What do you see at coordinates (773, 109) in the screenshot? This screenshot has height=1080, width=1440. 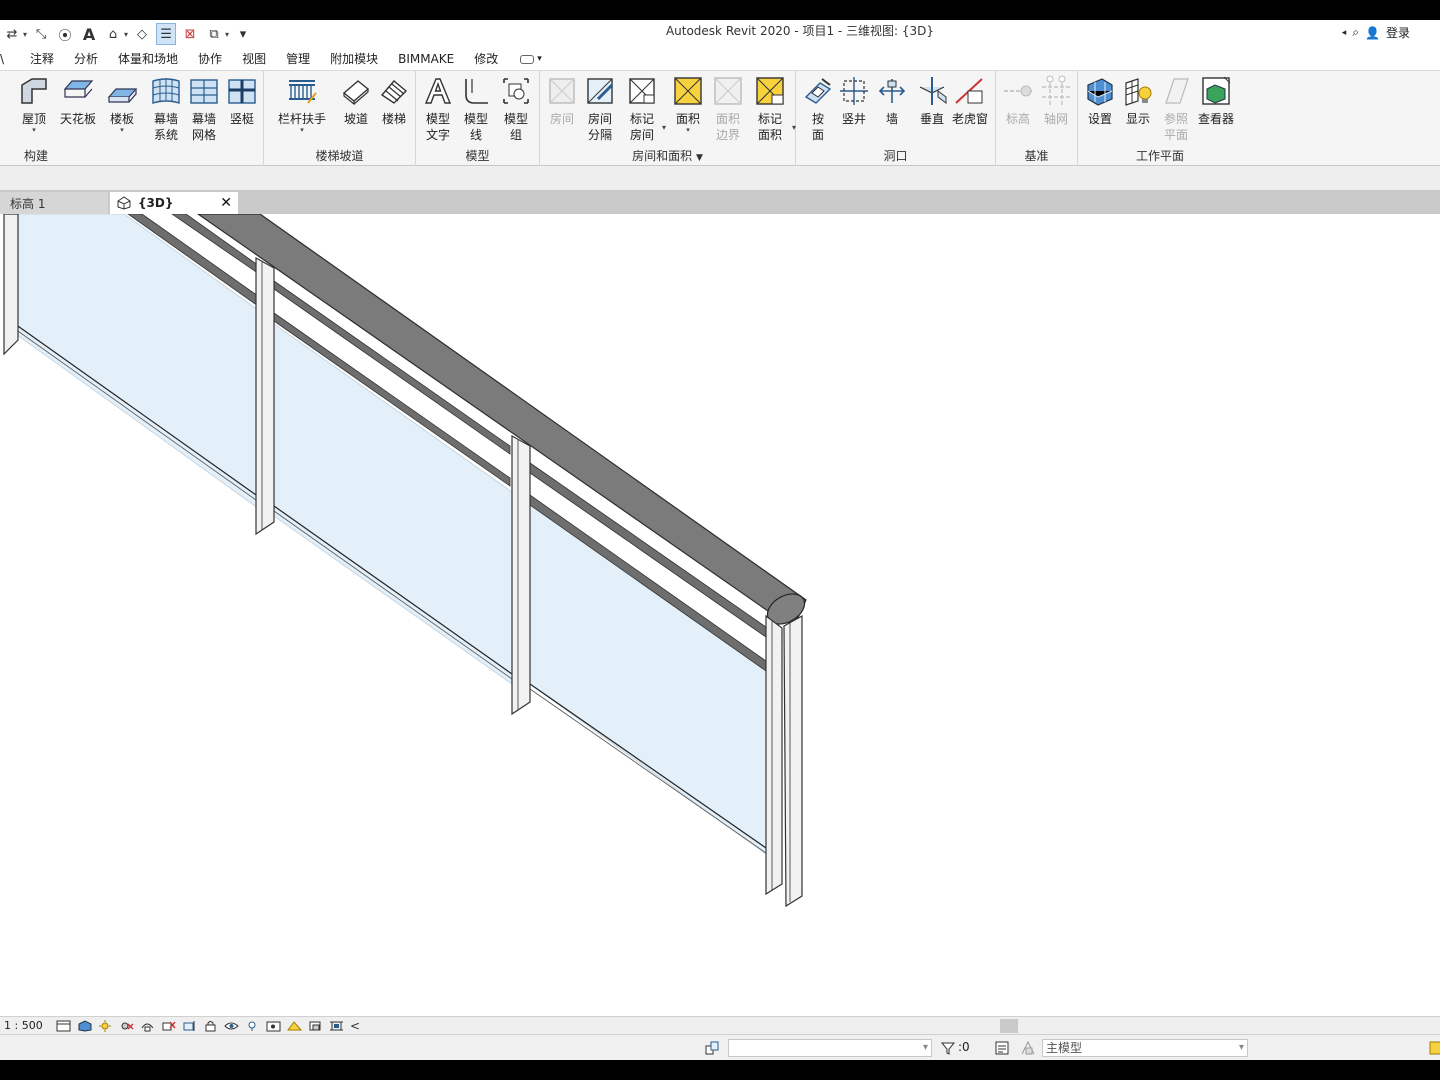 I see `tag-area-button: 标记 面积 ▾` at bounding box center [773, 109].